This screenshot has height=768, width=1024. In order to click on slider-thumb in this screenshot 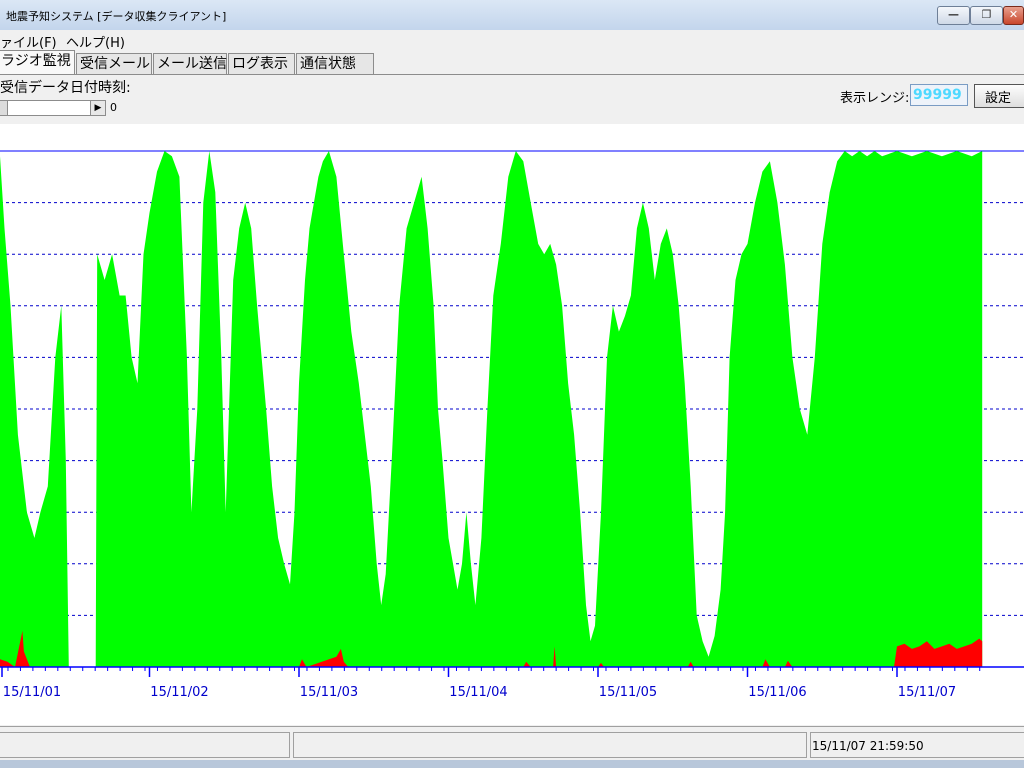, I will do `click(4, 108)`.